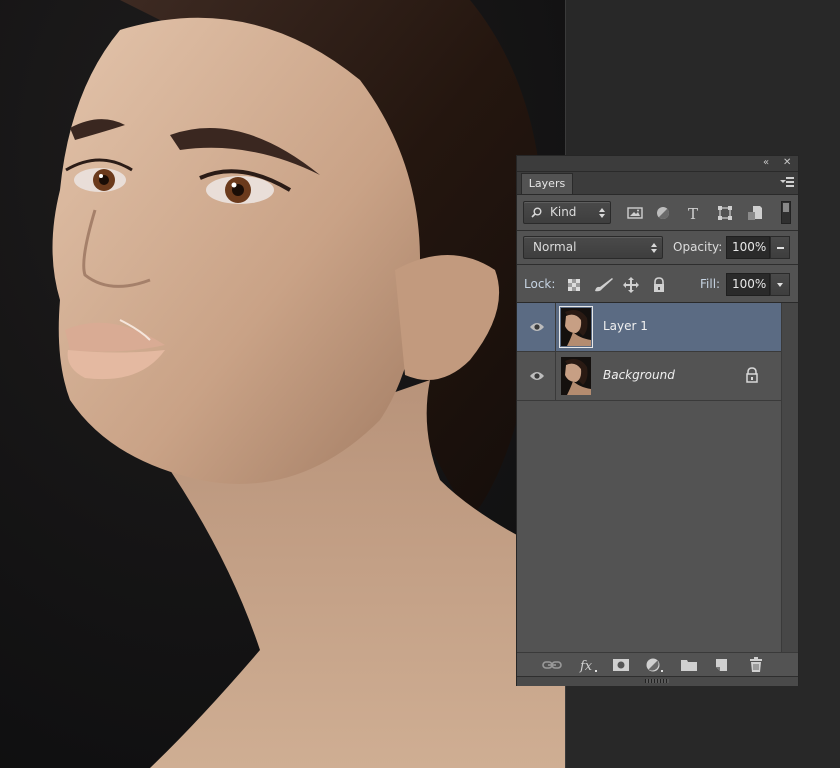  What do you see at coordinates (635, 213) in the screenshot?
I see `pixel-filter-icon` at bounding box center [635, 213].